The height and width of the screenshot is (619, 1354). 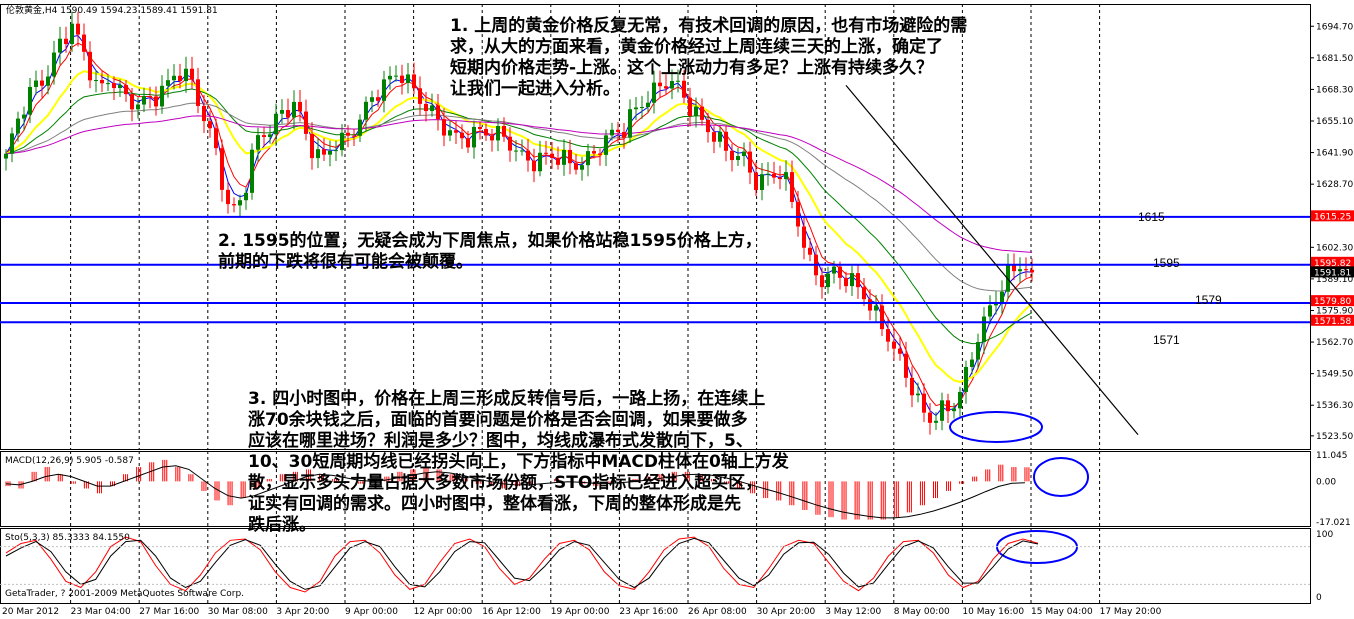 I want to click on level-label-1615: 1615, so click(x=1151, y=217).